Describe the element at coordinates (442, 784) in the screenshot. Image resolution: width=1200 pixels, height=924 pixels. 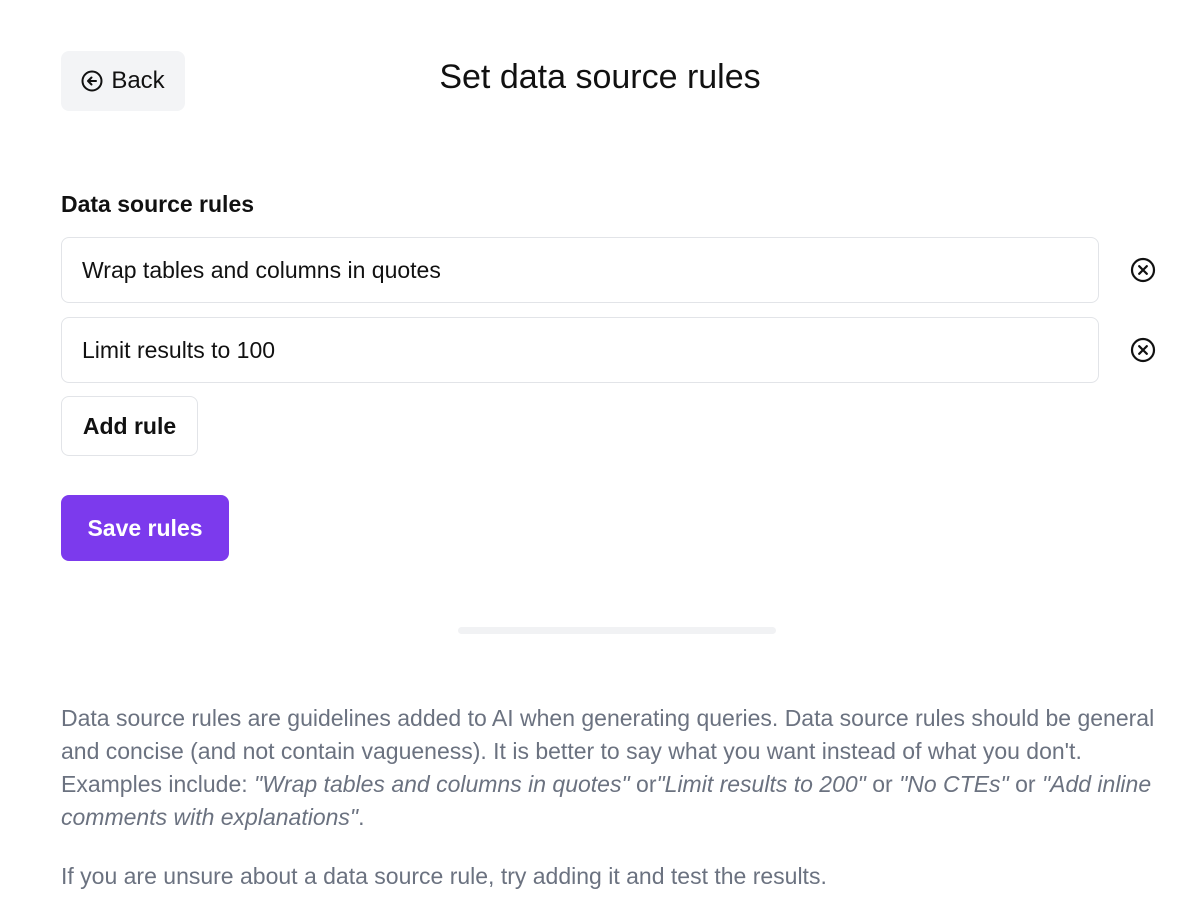
I see `example-rule: "Wrap tables and columns in quotes"` at that location.